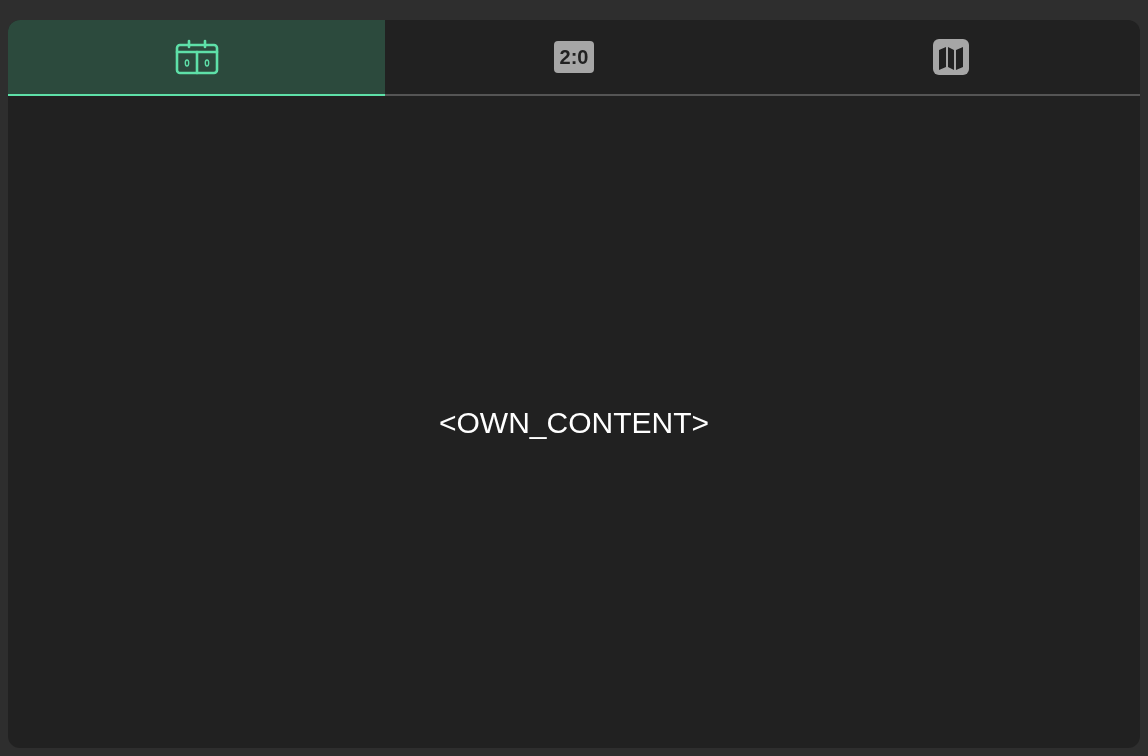 The width and height of the screenshot is (1148, 756). I want to click on scoreboard-icon, so click(196, 57).